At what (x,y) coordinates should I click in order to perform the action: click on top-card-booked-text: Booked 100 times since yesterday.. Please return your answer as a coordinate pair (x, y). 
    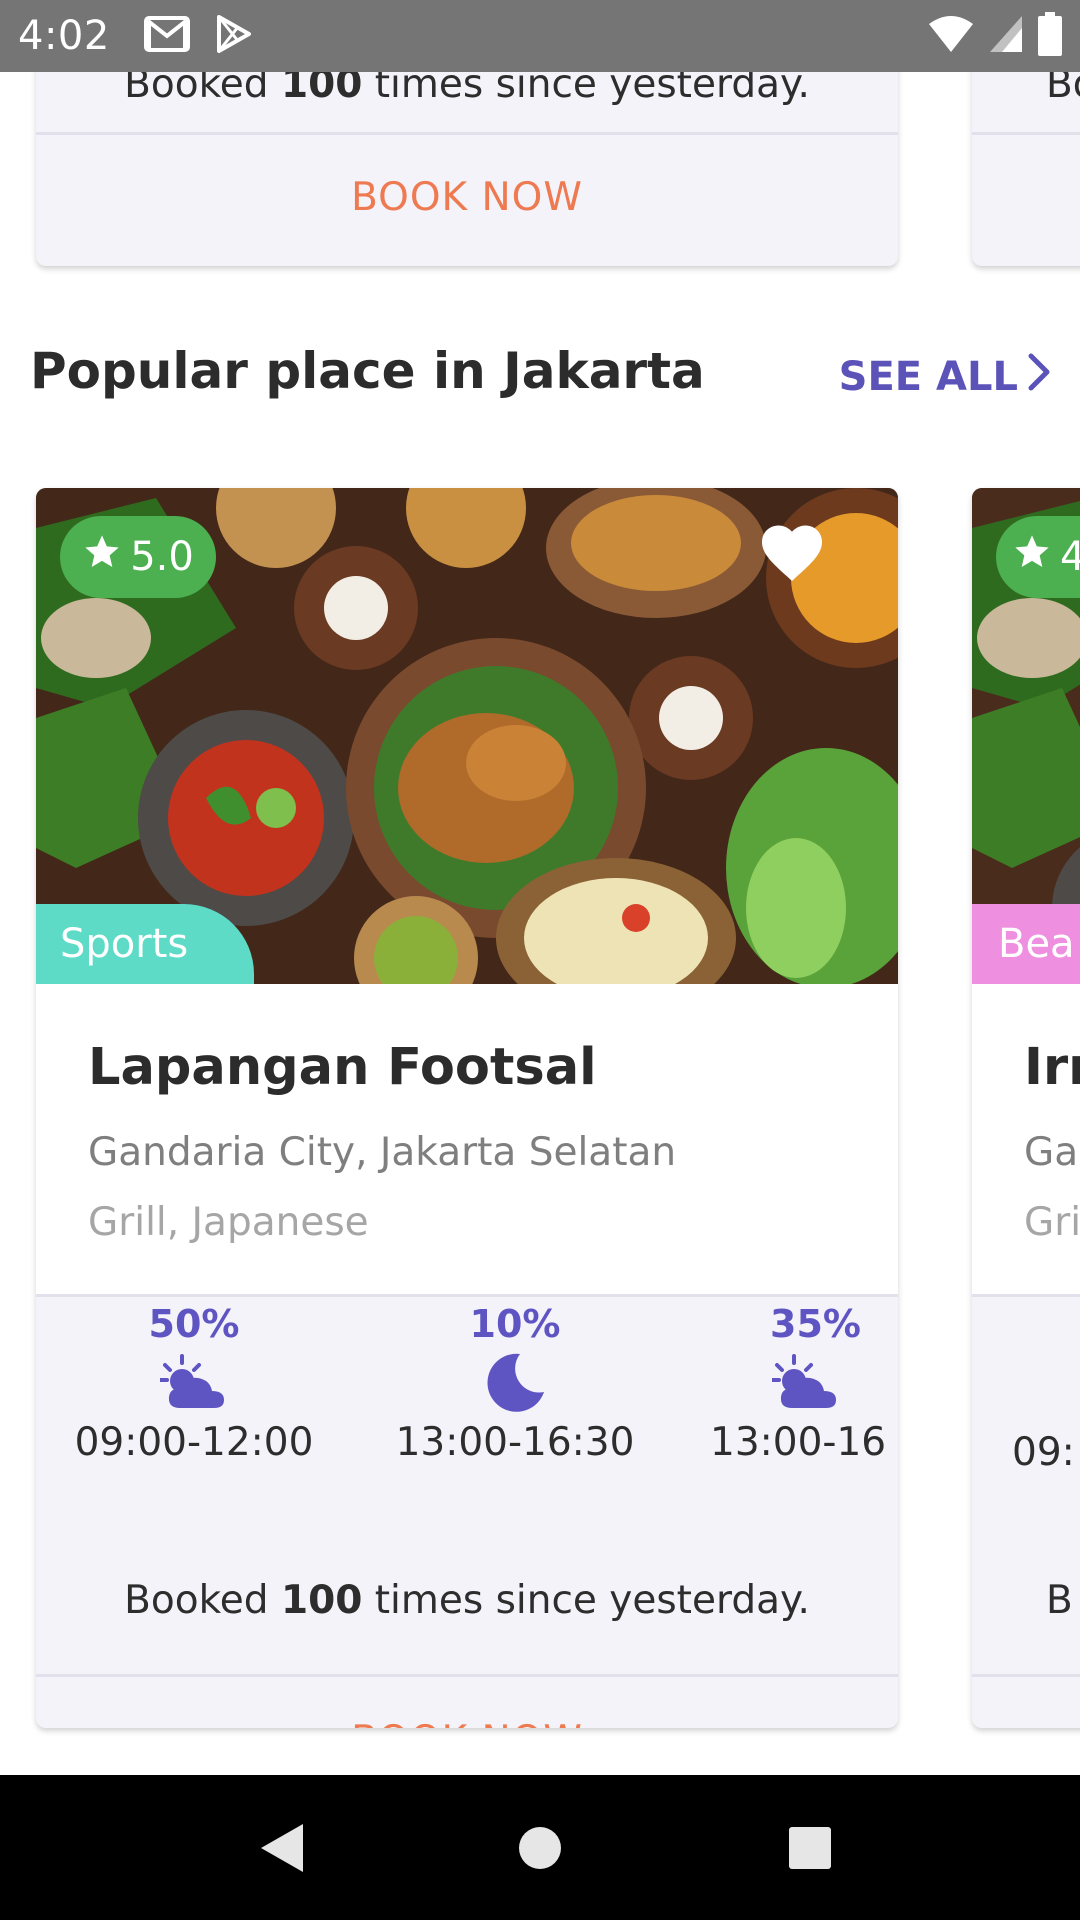
    Looking at the image, I should click on (467, 89).